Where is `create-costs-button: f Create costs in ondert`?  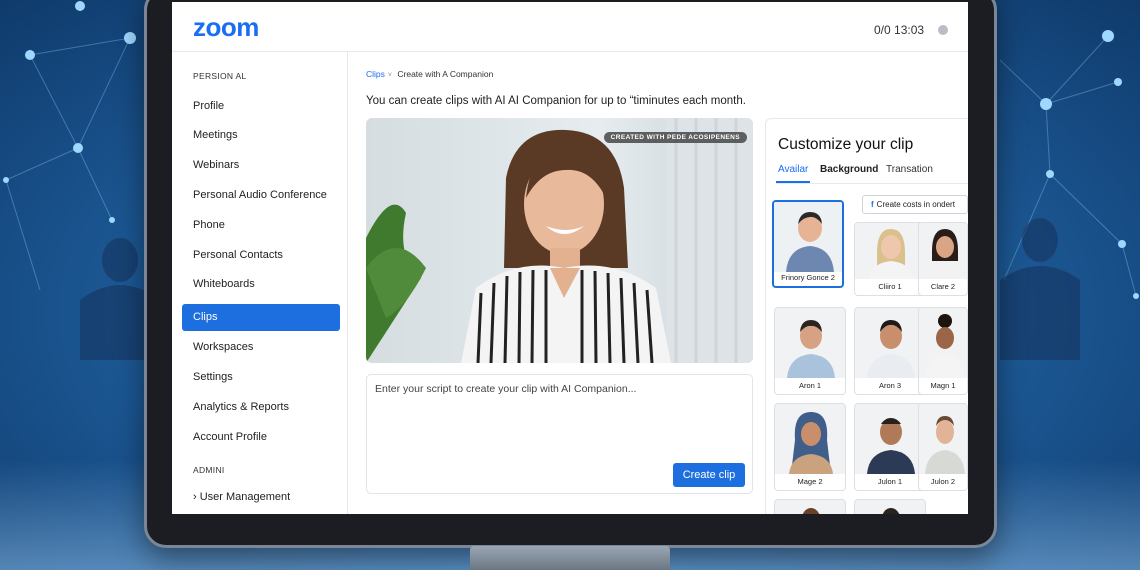
create-costs-button: f Create costs in ondert is located at coordinates (915, 204).